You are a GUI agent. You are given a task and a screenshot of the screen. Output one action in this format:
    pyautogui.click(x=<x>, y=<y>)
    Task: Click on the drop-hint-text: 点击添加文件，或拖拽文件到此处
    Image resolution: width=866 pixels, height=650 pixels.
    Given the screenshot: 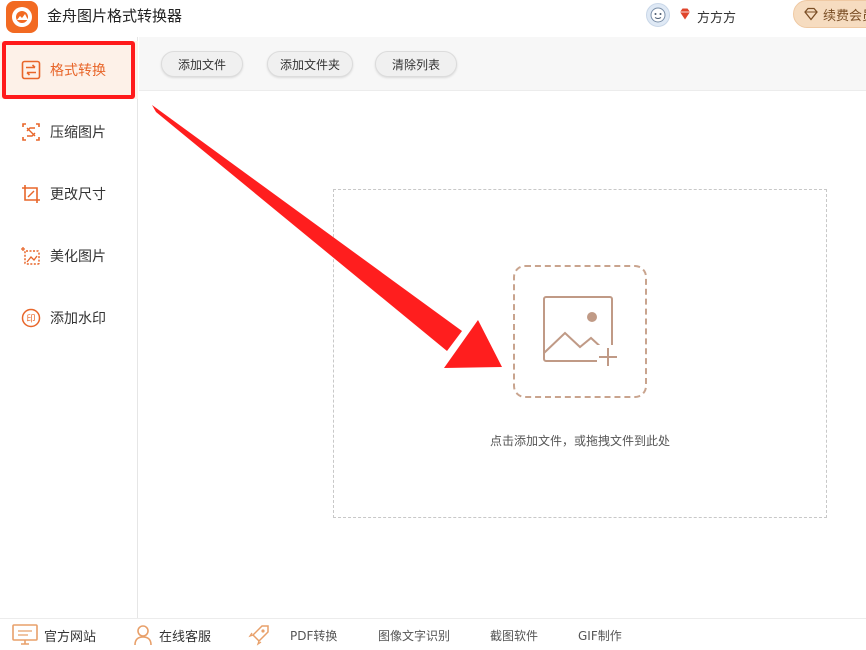 What is the action you would take?
    pyautogui.click(x=579, y=441)
    